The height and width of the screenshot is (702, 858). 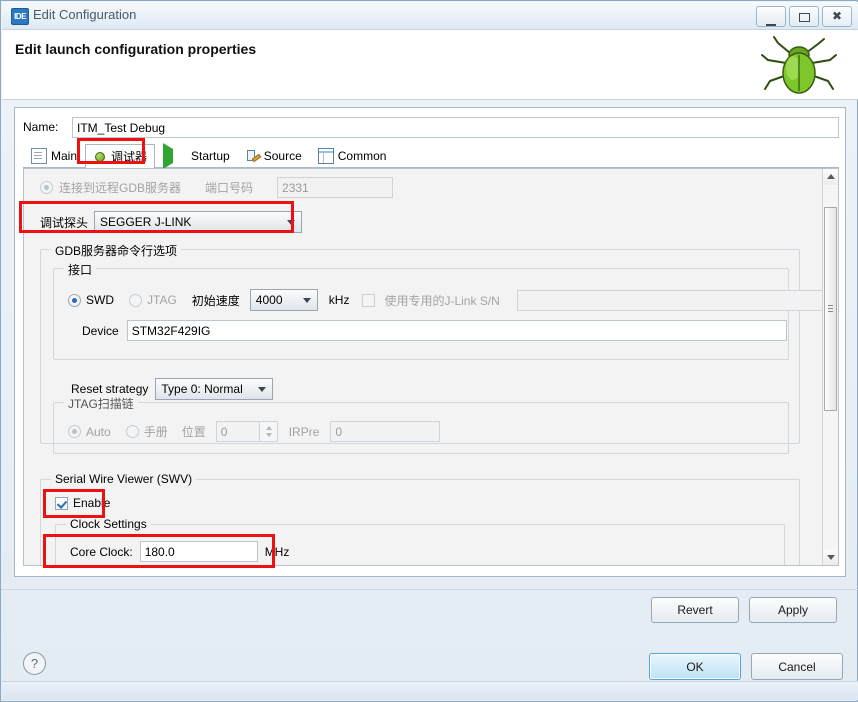 What do you see at coordinates (155, 432) in the screenshot?
I see `jtag-manual-label: 手册` at bounding box center [155, 432].